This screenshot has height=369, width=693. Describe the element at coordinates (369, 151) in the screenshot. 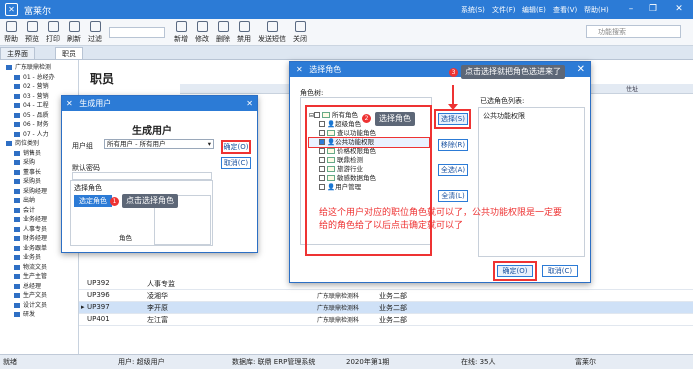

I see `role-item: 价格权限角色` at that location.